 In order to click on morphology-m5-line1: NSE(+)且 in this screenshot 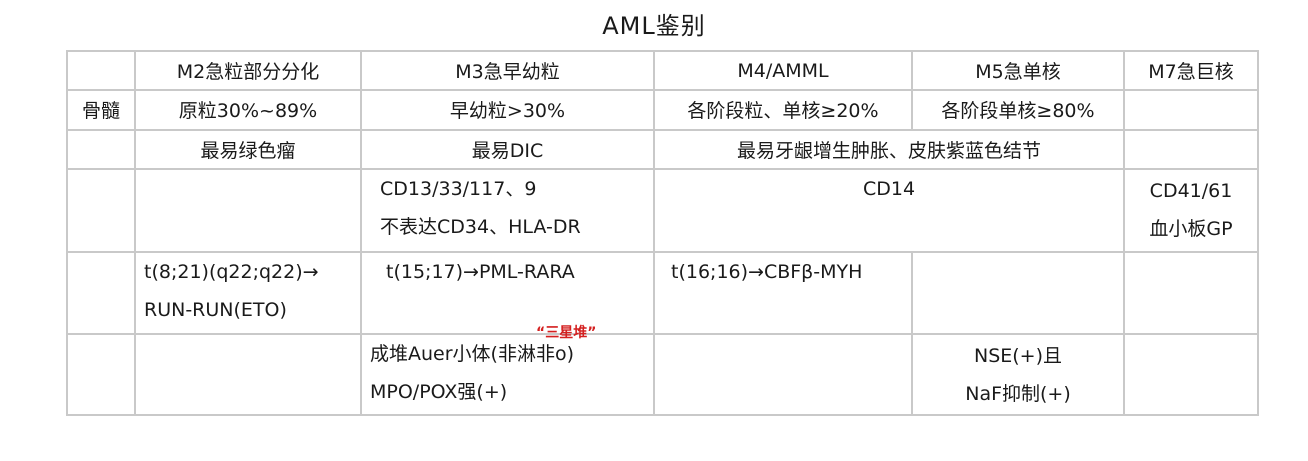, I will do `click(1018, 355)`.